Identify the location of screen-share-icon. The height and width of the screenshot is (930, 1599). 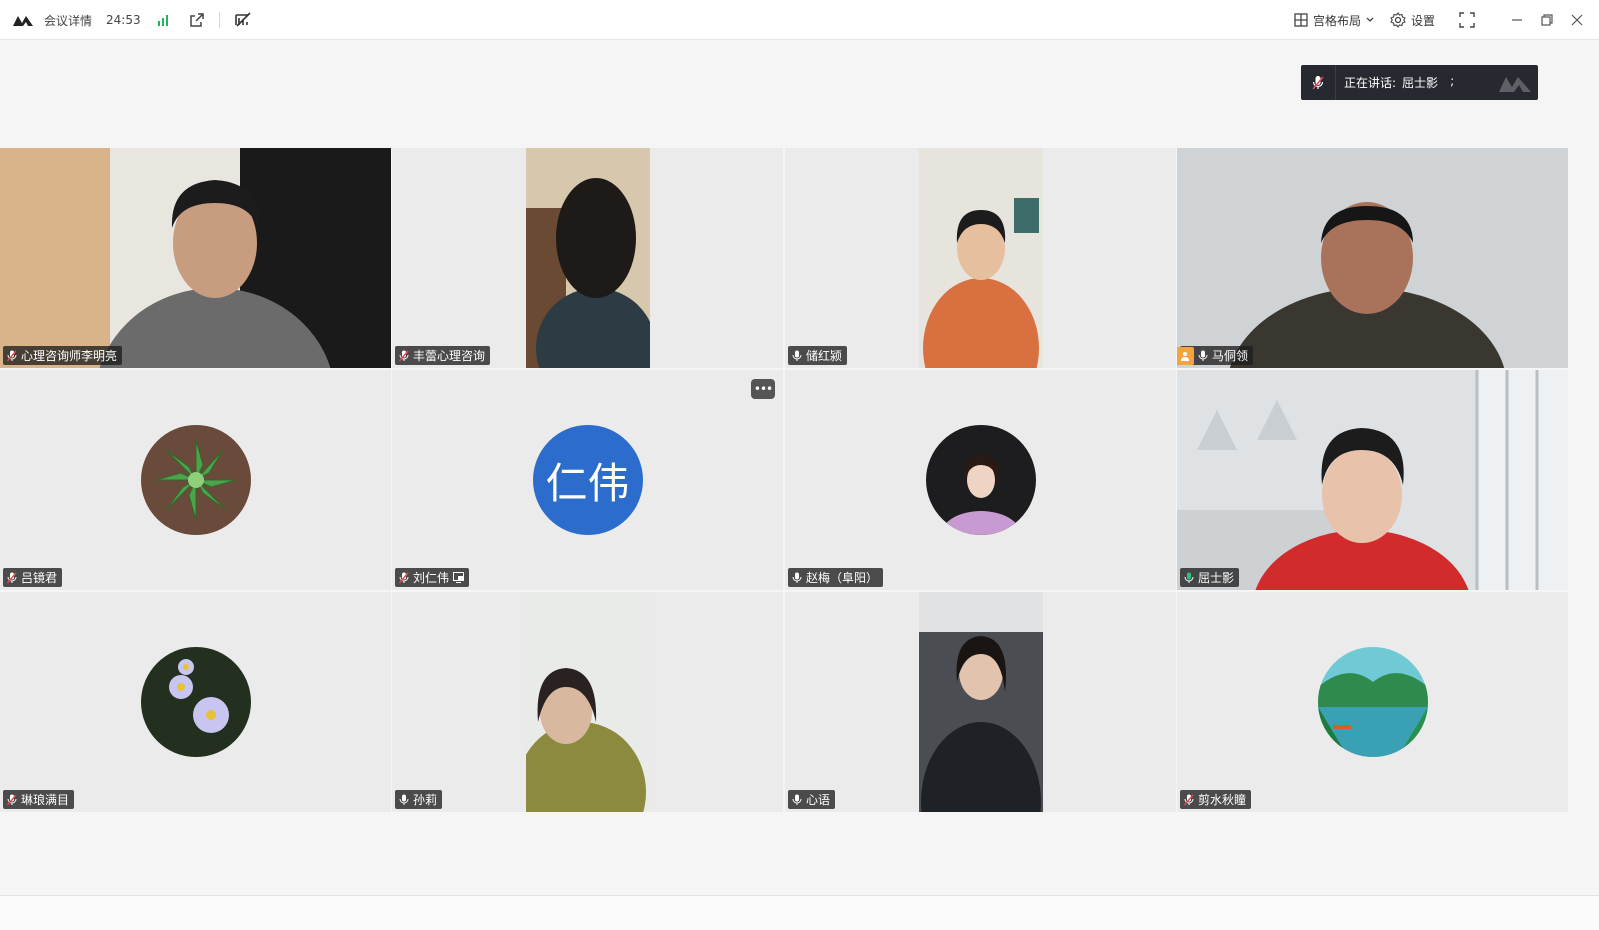
(459, 577).